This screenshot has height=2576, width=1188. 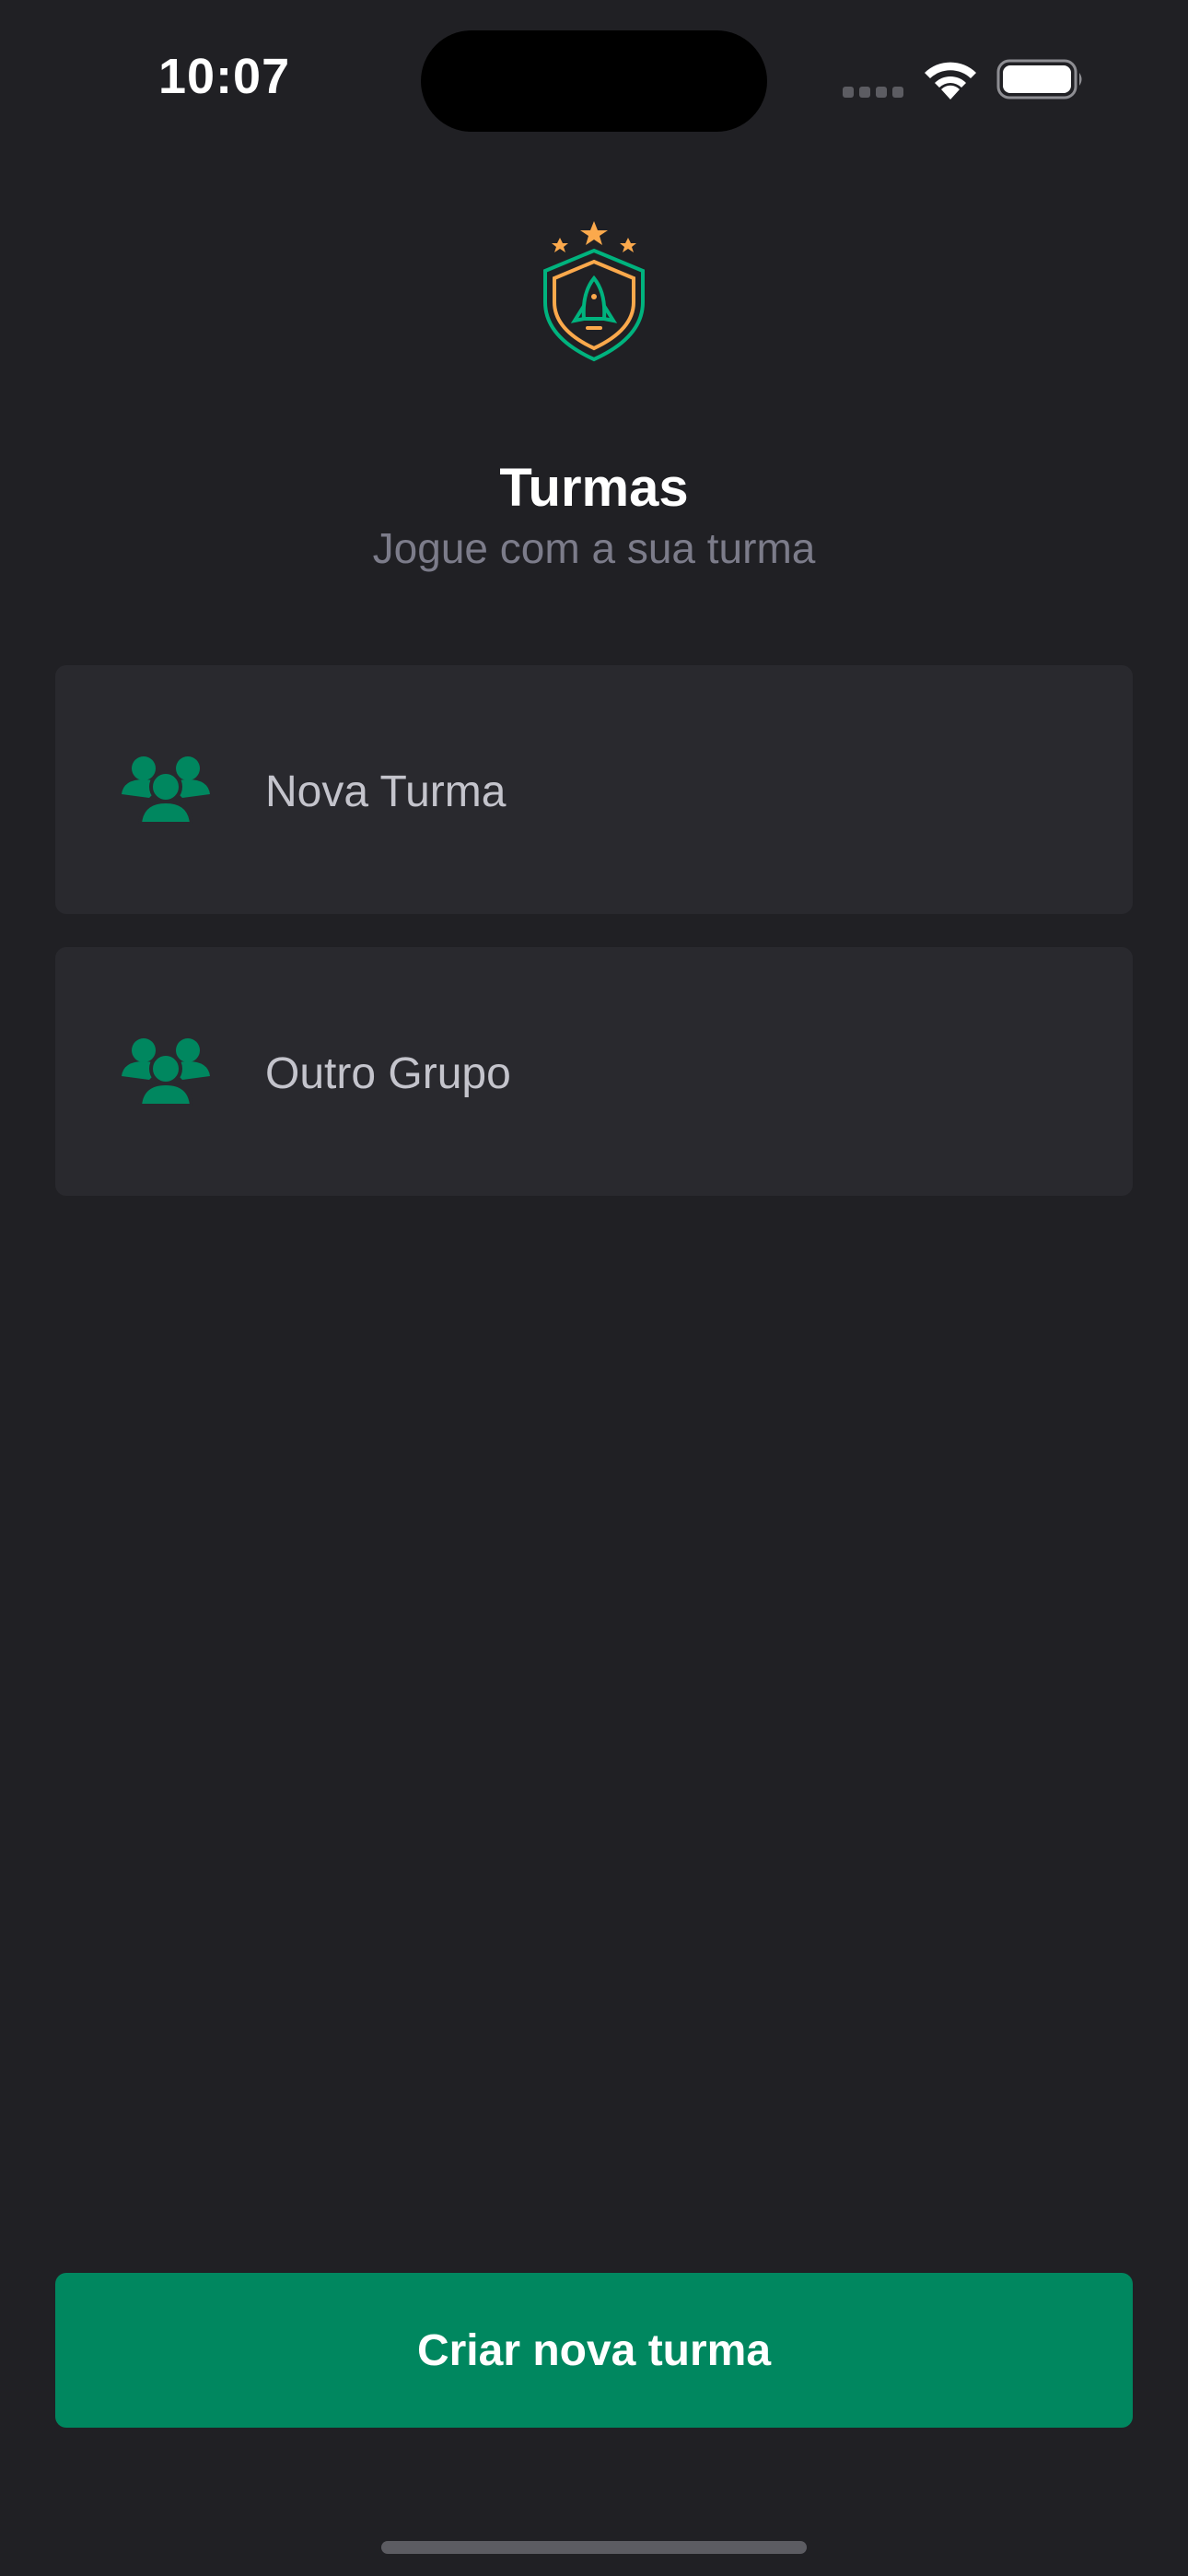 What do you see at coordinates (951, 81) in the screenshot?
I see `wifi-icon` at bounding box center [951, 81].